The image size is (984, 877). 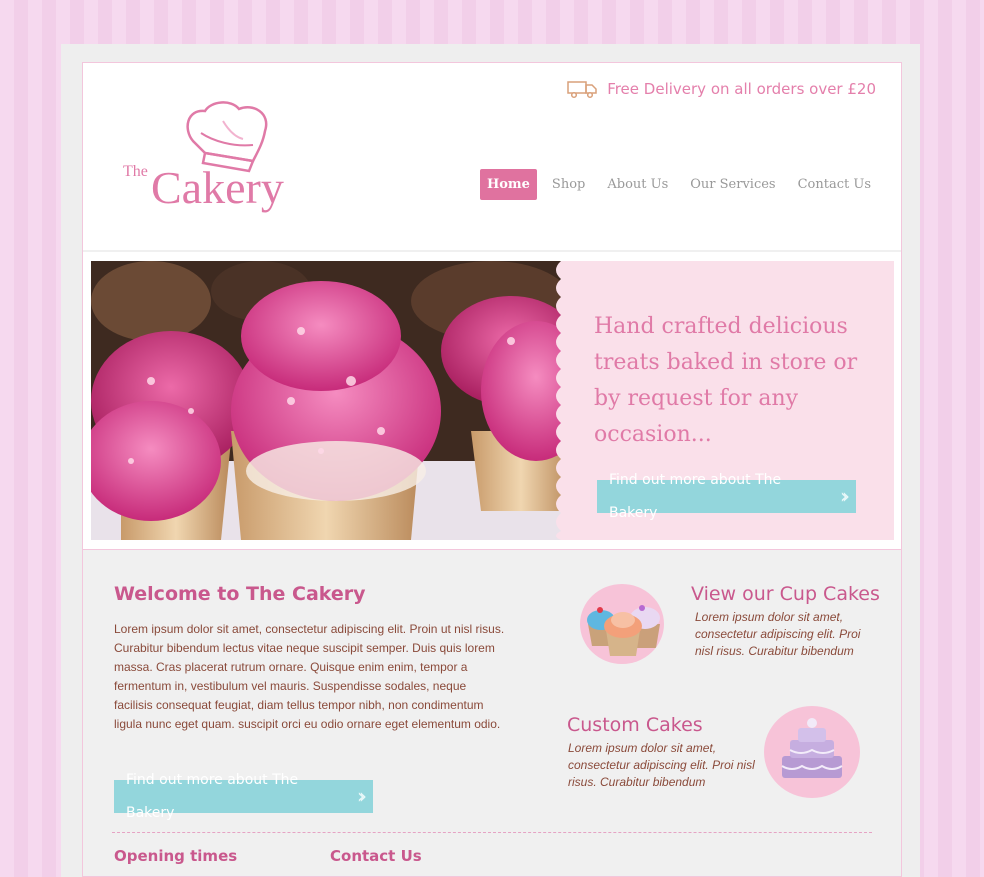 I want to click on hero-button-label: Find out more about The Bakery, so click(x=695, y=496).